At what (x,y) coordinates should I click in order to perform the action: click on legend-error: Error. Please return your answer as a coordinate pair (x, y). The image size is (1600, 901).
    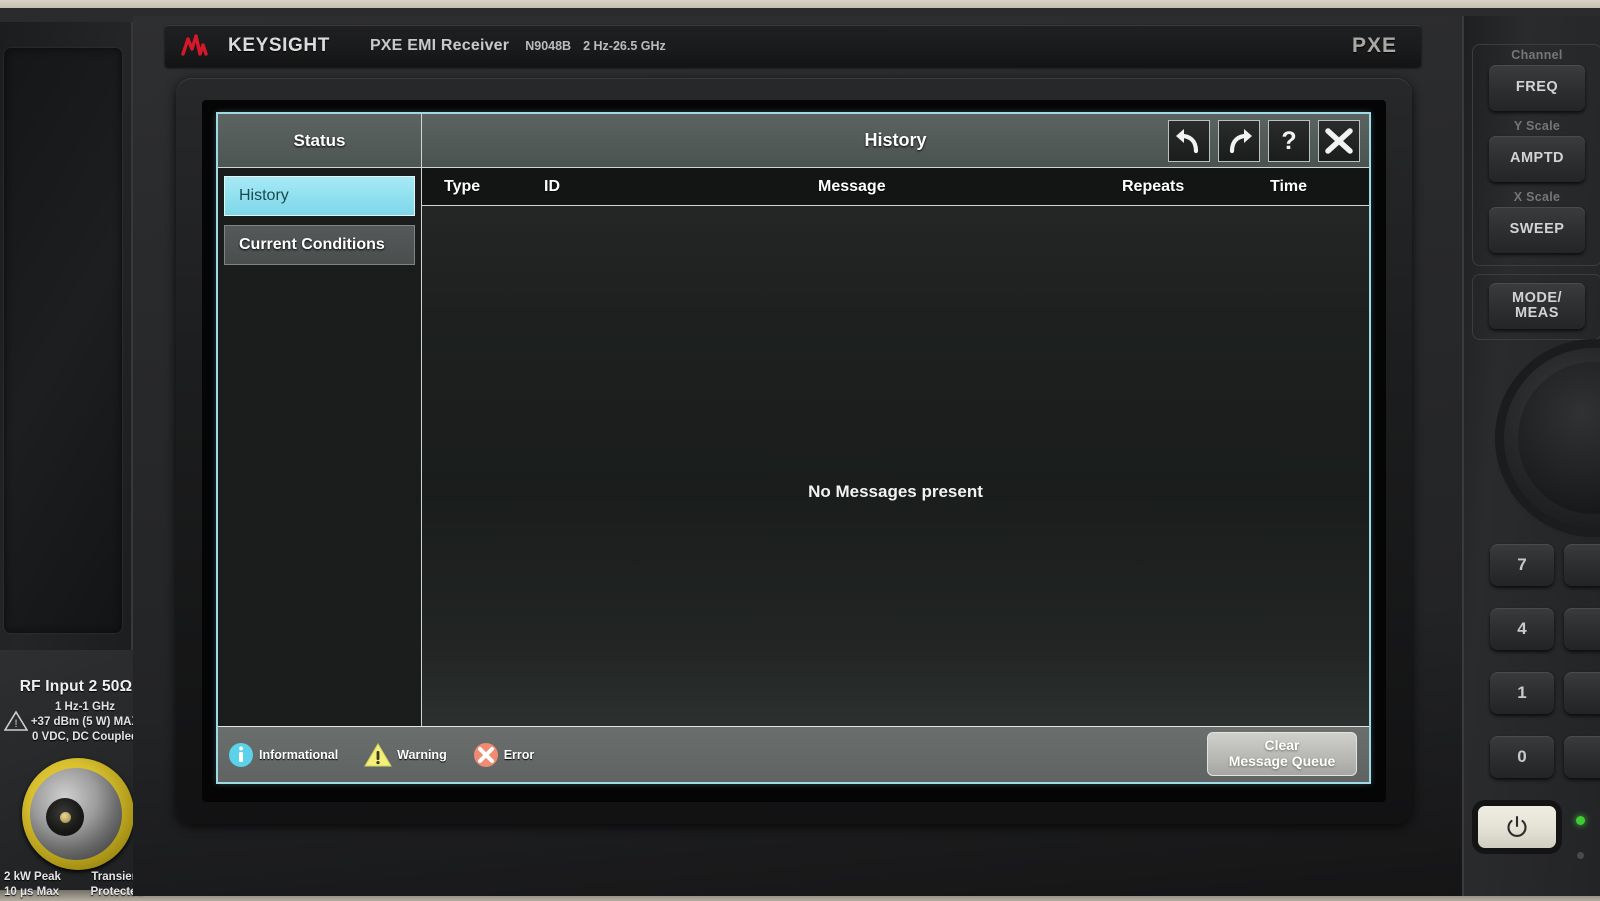
    Looking at the image, I should click on (504, 755).